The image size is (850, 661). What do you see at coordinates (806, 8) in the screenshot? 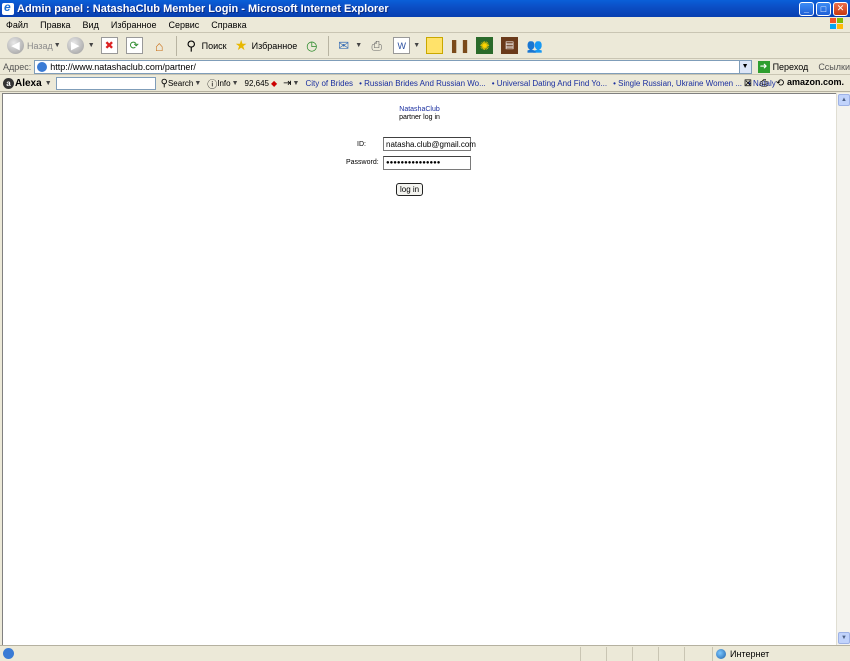
I see `minimize-button: _` at bounding box center [806, 8].